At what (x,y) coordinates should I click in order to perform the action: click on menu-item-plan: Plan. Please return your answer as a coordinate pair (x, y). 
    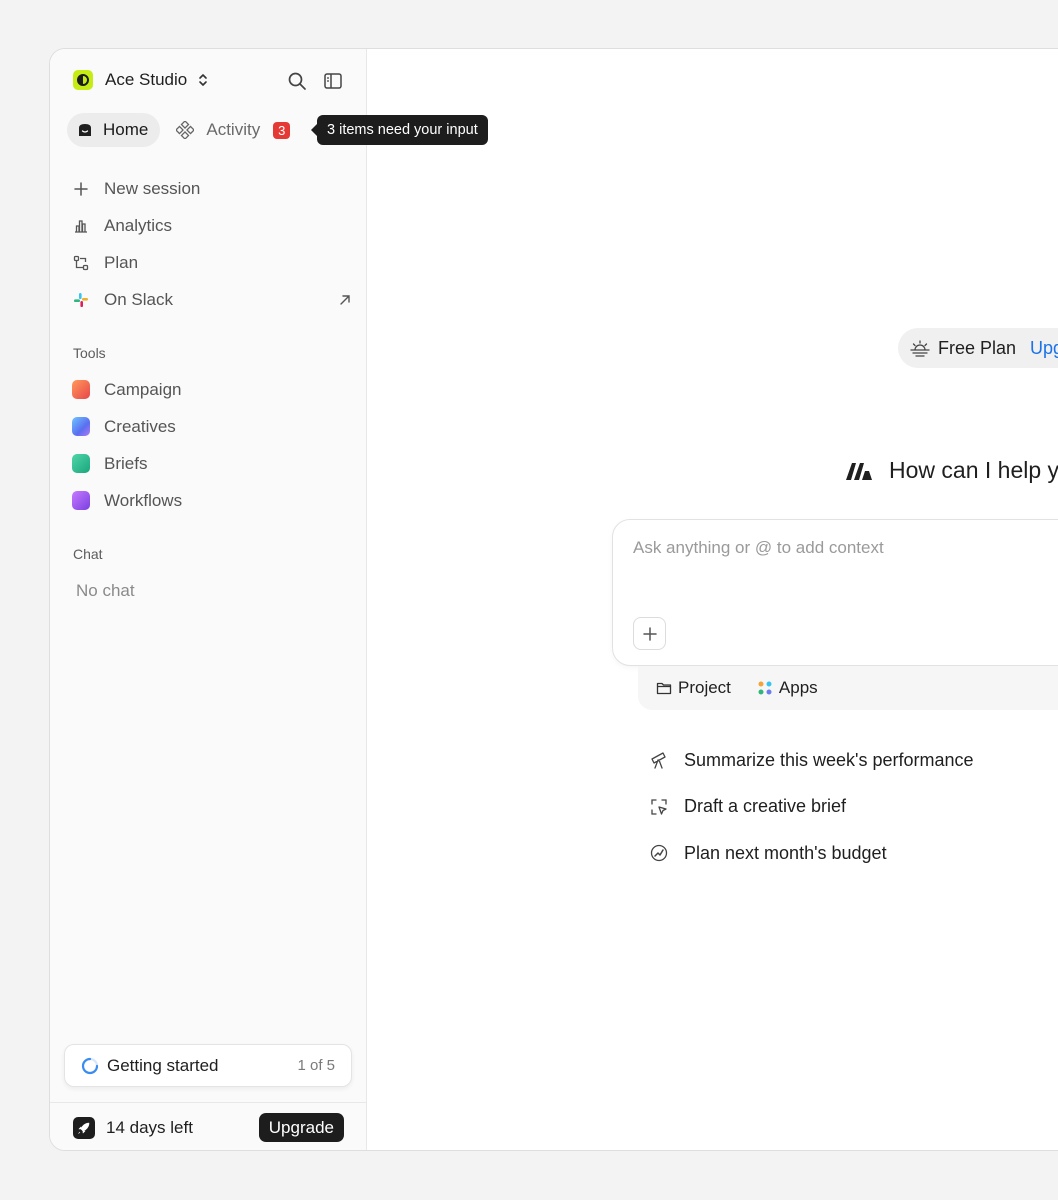
    Looking at the image, I should click on (212, 262).